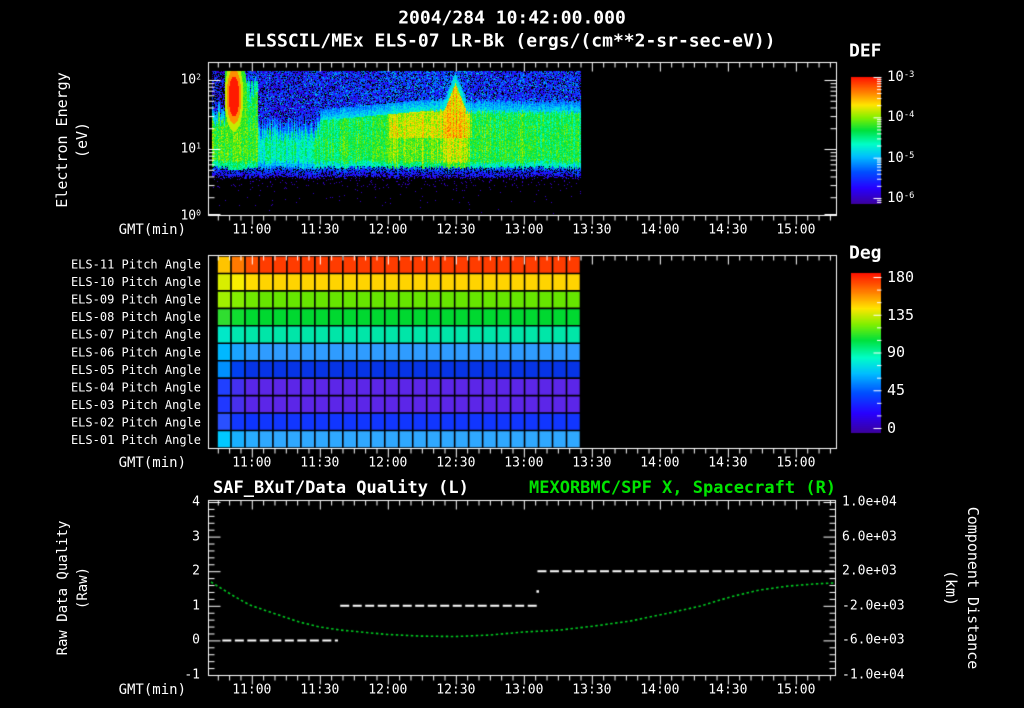 The image size is (1024, 708). What do you see at coordinates (869, 502) in the screenshot?
I see `right-ytick-label: 1.0e+04` at bounding box center [869, 502].